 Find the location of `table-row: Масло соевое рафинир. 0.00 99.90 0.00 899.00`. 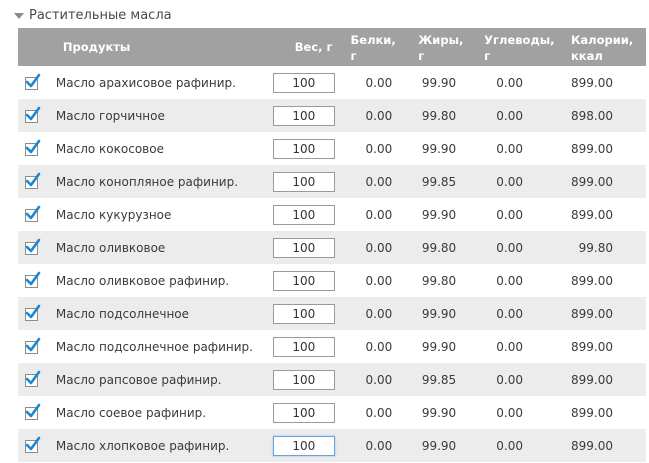

table-row: Масло соевое рафинир. 0.00 99.90 0.00 899.00 is located at coordinates (332, 412).